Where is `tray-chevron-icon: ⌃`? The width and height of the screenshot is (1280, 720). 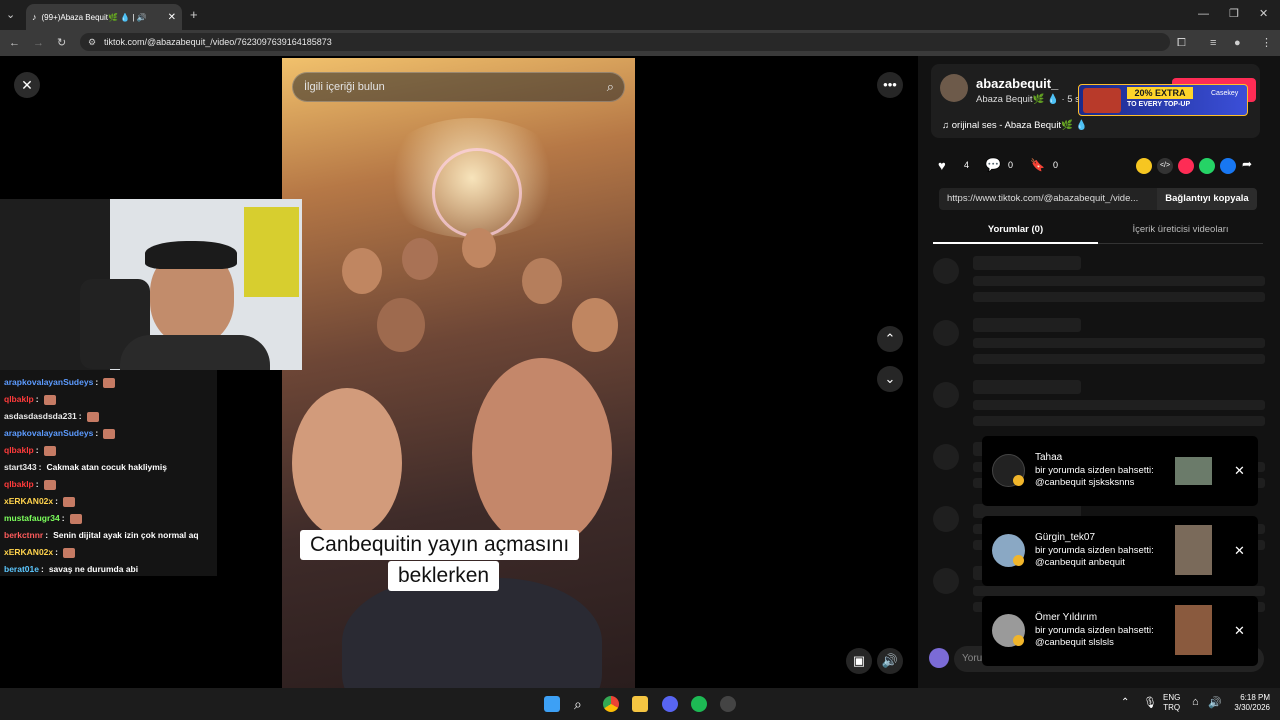
tray-chevron-icon: ⌃ is located at coordinates (1125, 702).